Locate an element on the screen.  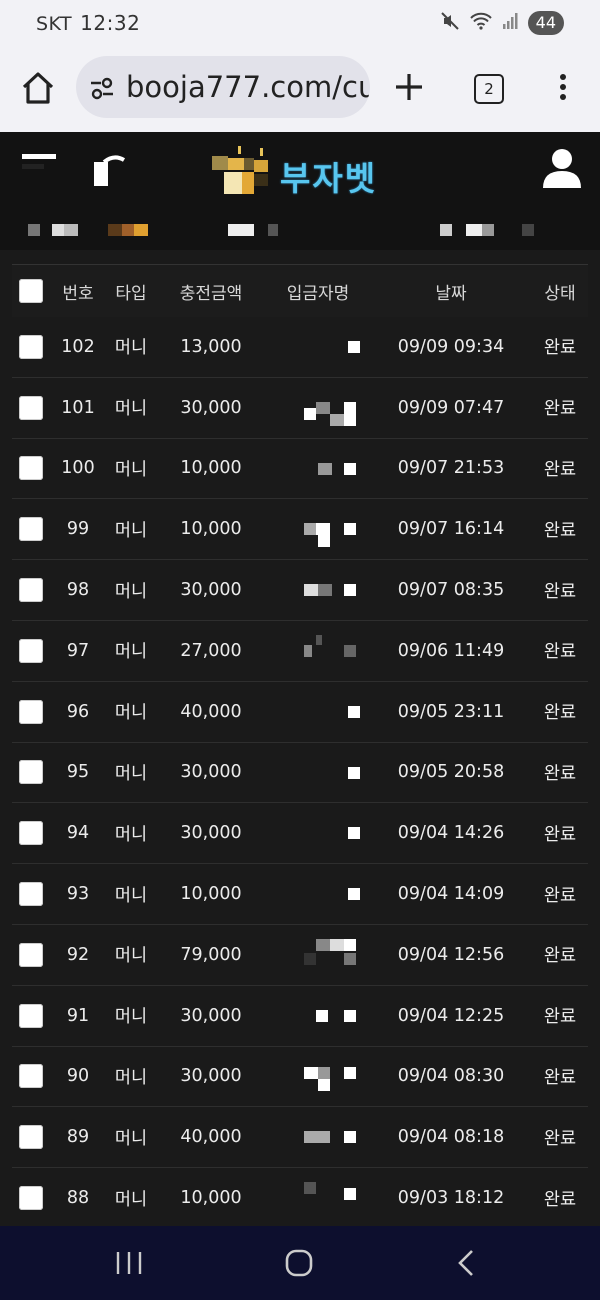
table-row: 96 머니 40,000 09/05 23:11 완료 is located at coordinates (300, 712).